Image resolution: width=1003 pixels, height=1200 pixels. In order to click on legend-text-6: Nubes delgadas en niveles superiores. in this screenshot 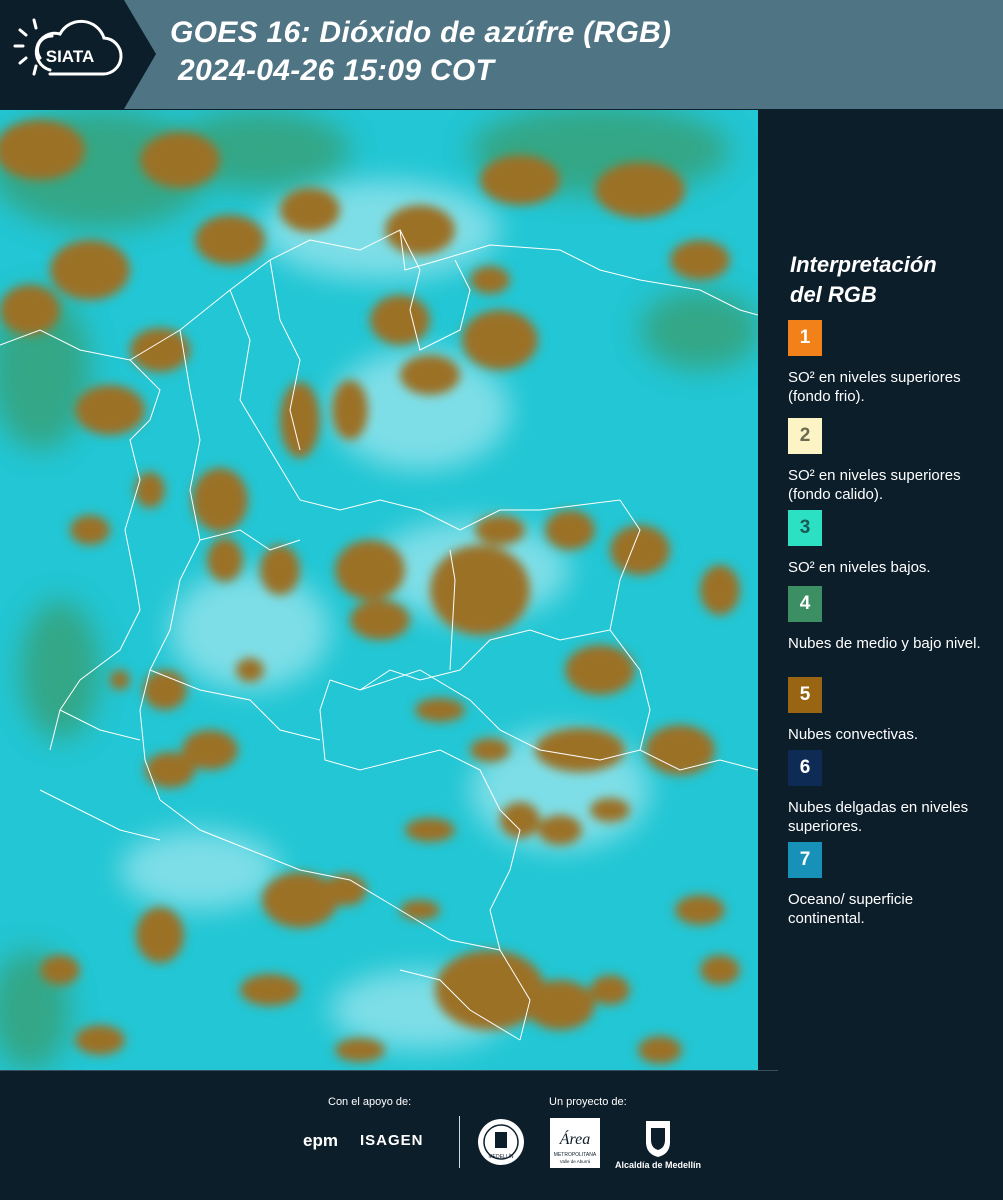, I will do `click(878, 817)`.